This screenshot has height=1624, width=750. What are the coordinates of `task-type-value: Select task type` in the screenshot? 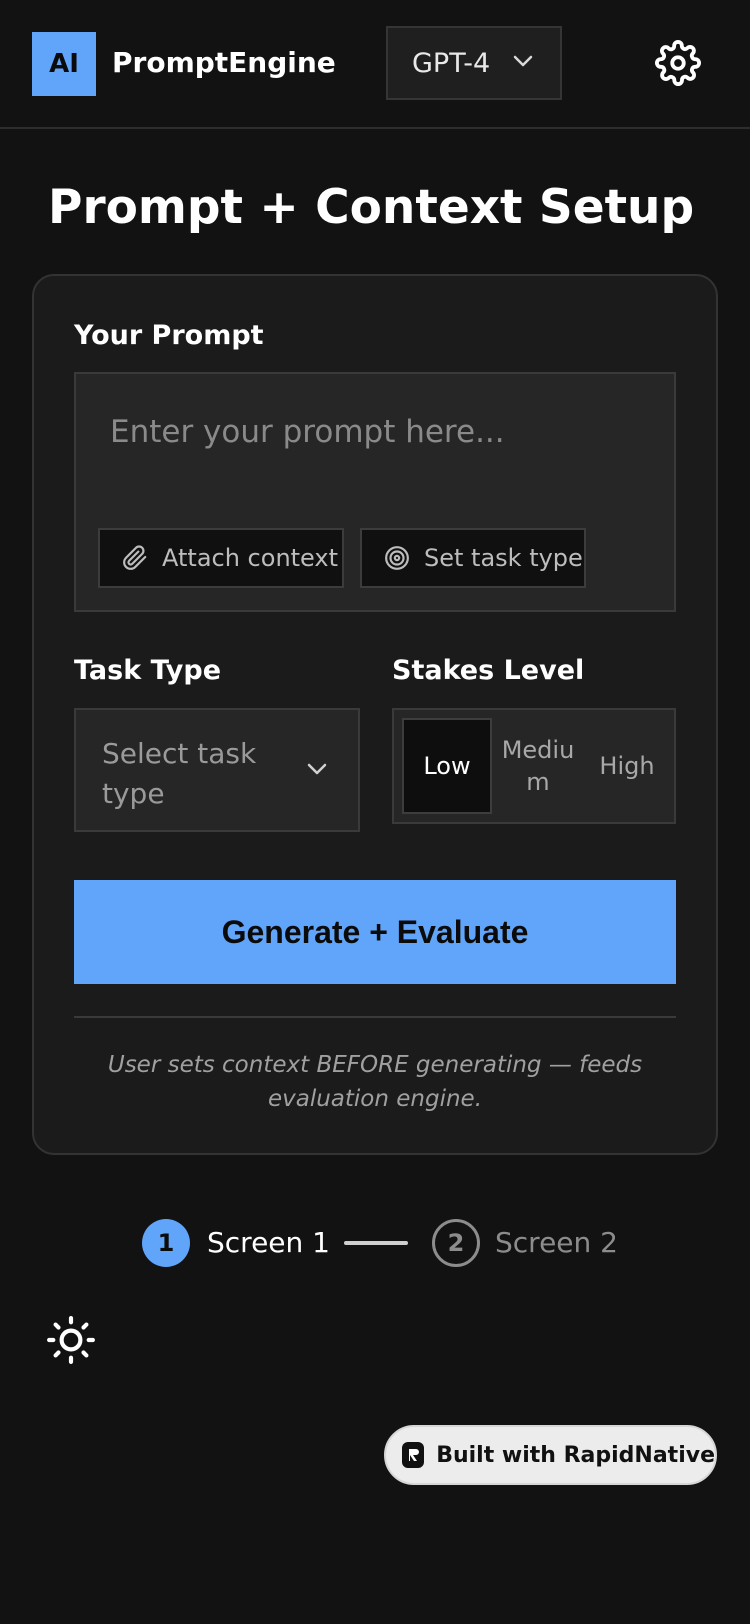 It's located at (179, 773).